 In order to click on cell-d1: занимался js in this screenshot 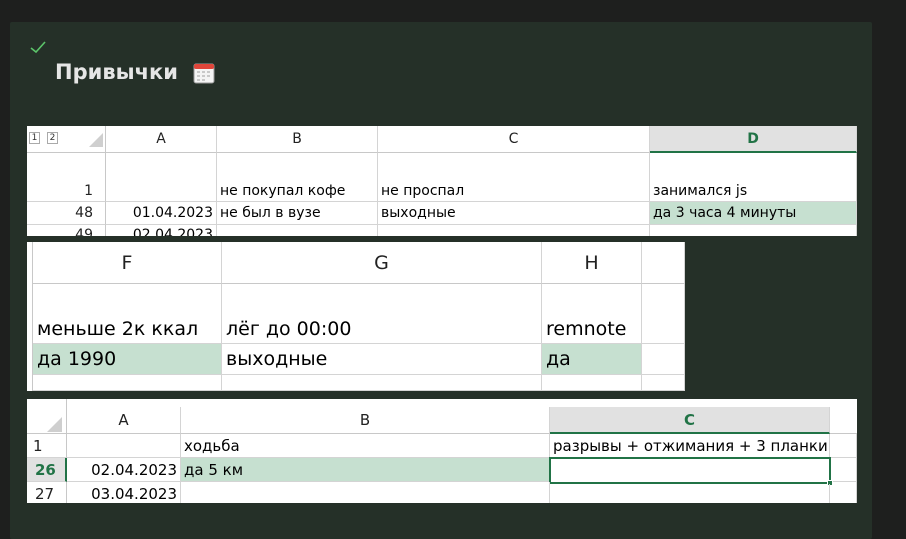, I will do `click(753, 177)`.